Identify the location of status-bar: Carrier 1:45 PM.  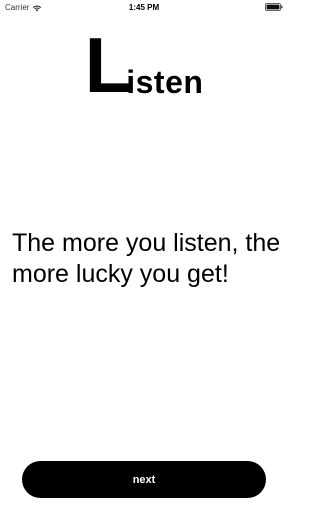
(144, 8).